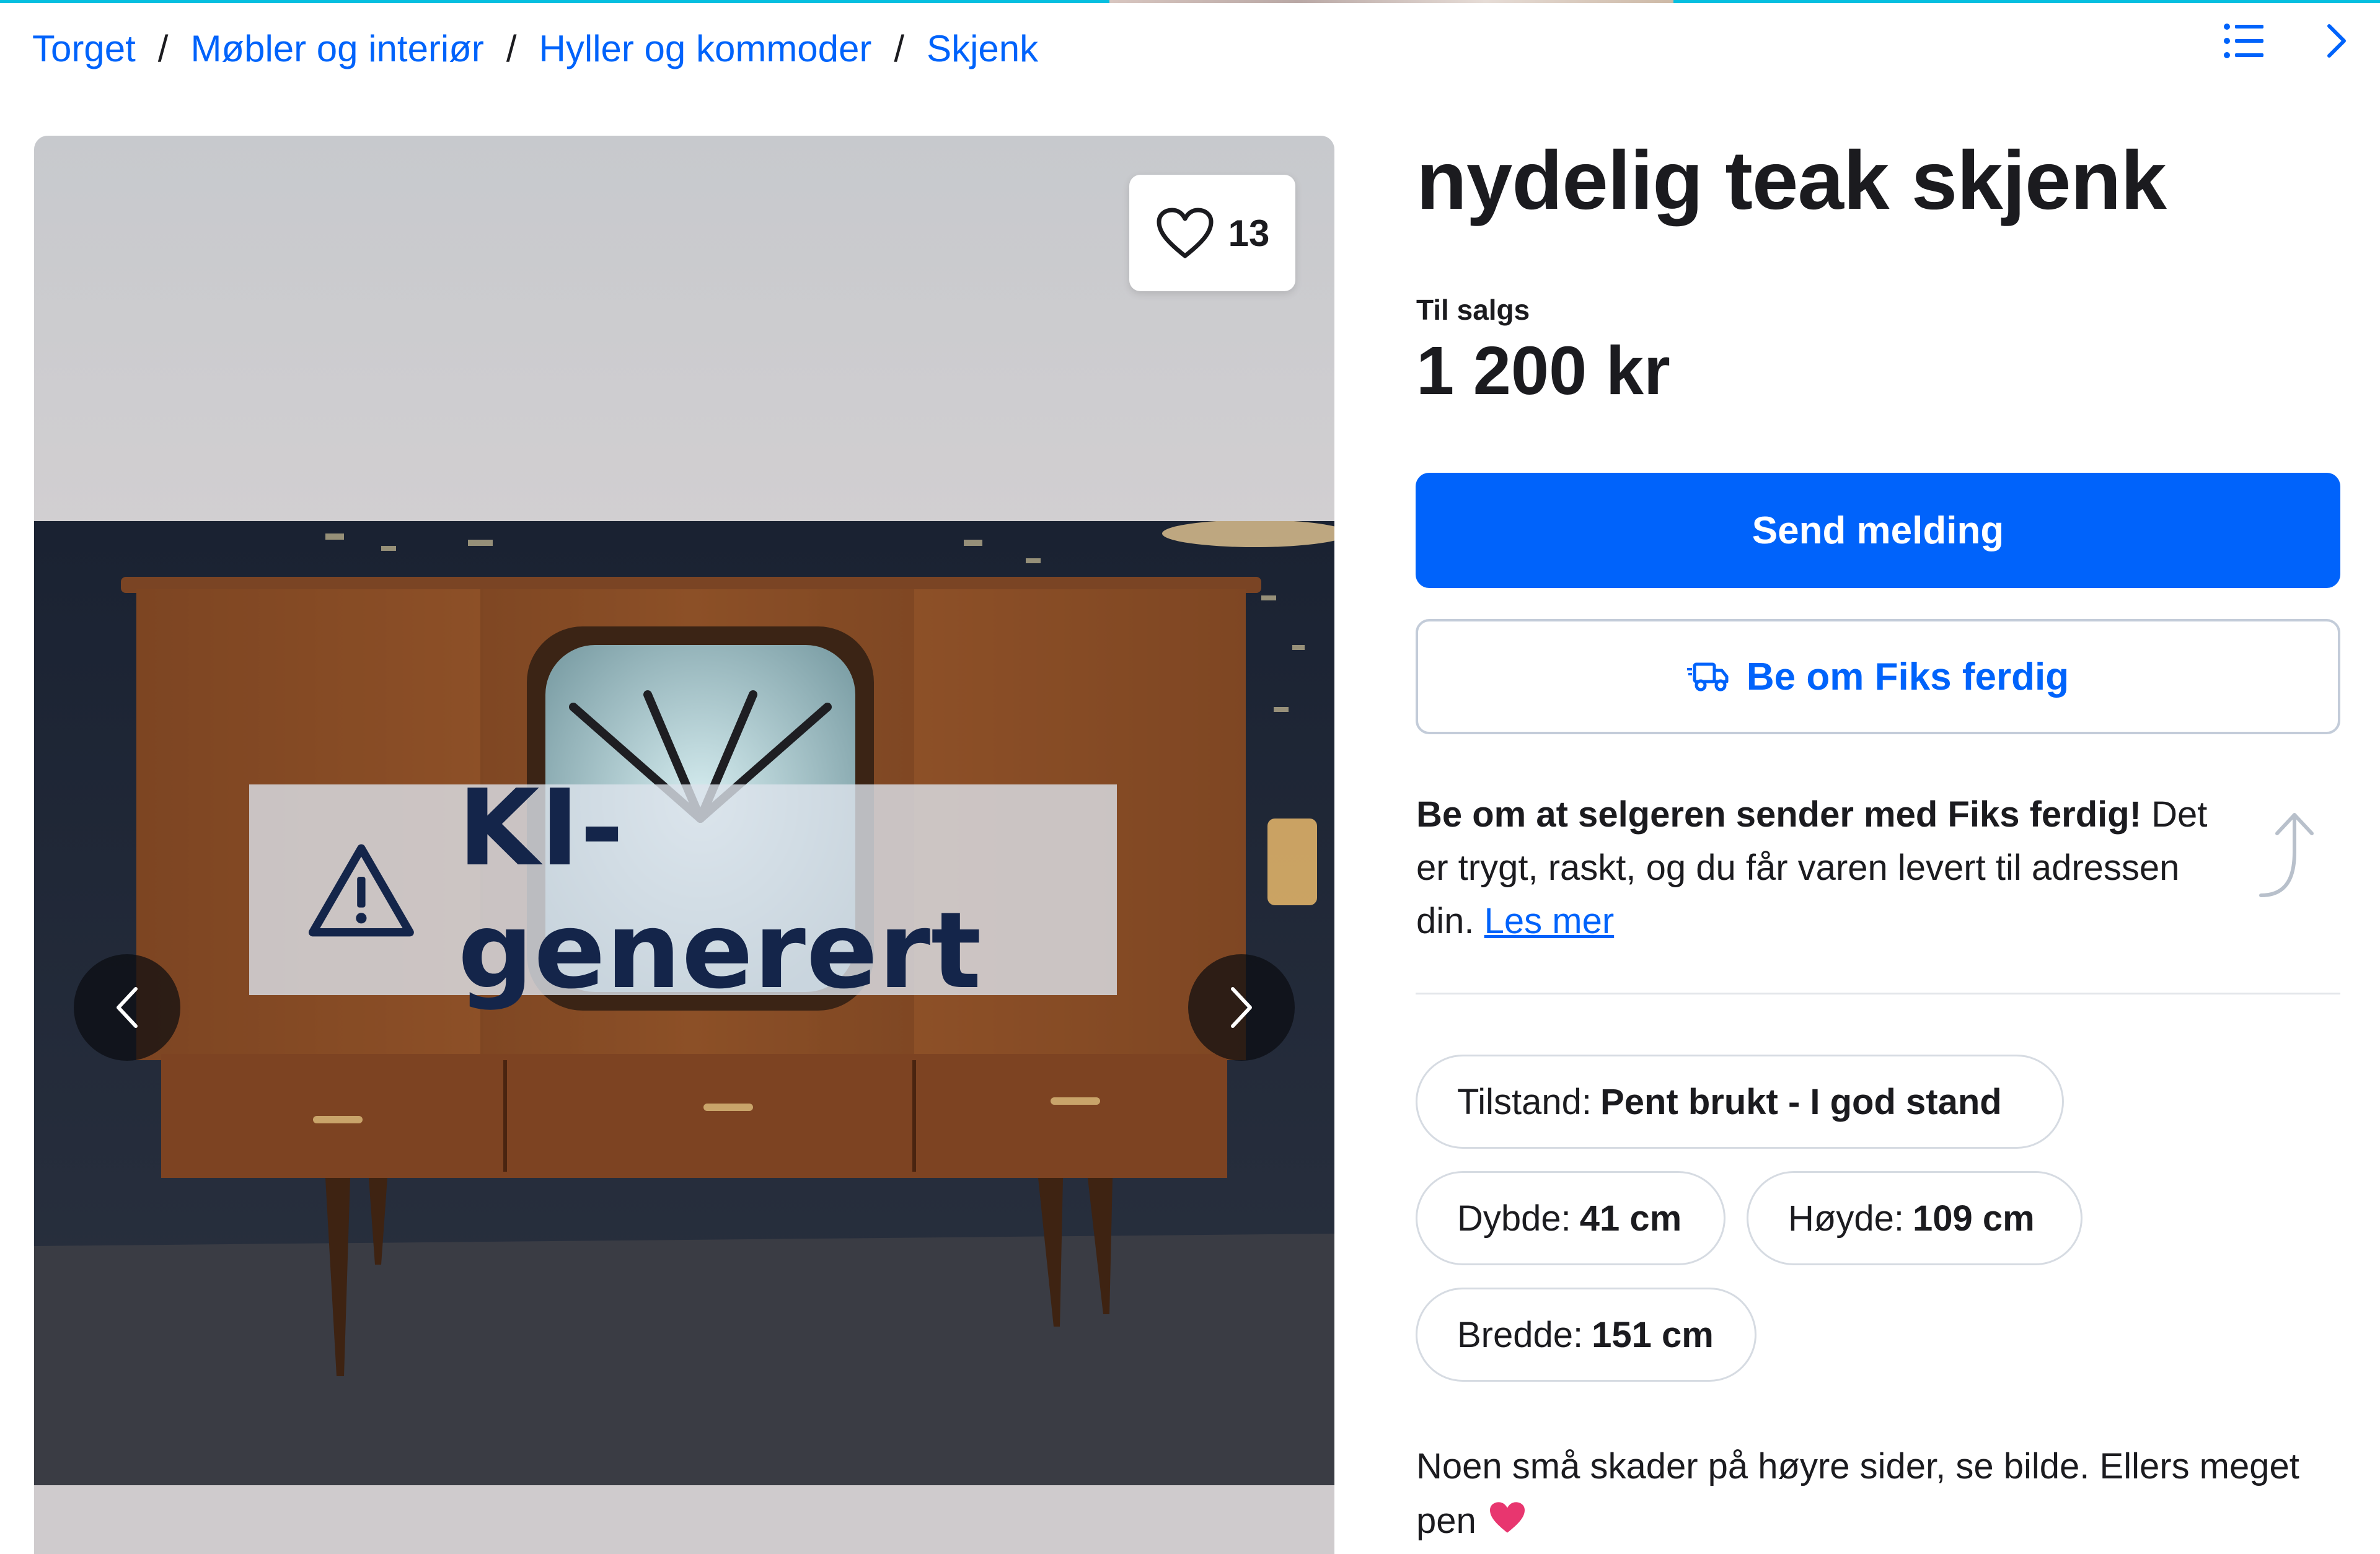 This screenshot has width=2380, height=1554. Describe the element at coordinates (1524, 1101) in the screenshot. I see `attribute-label: Tilstand:` at that location.